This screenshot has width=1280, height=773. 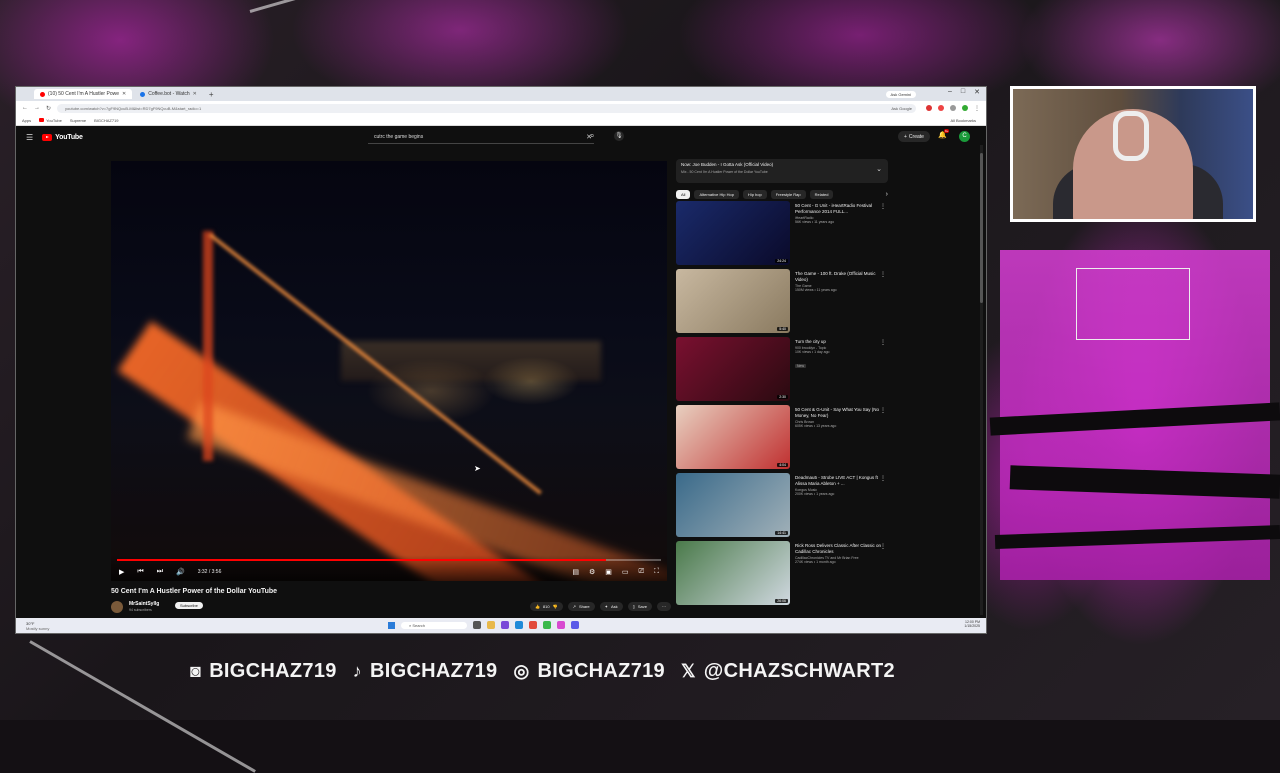 What do you see at coordinates (29, 137) in the screenshot?
I see `hamburger-menu-icon: ☰` at bounding box center [29, 137].